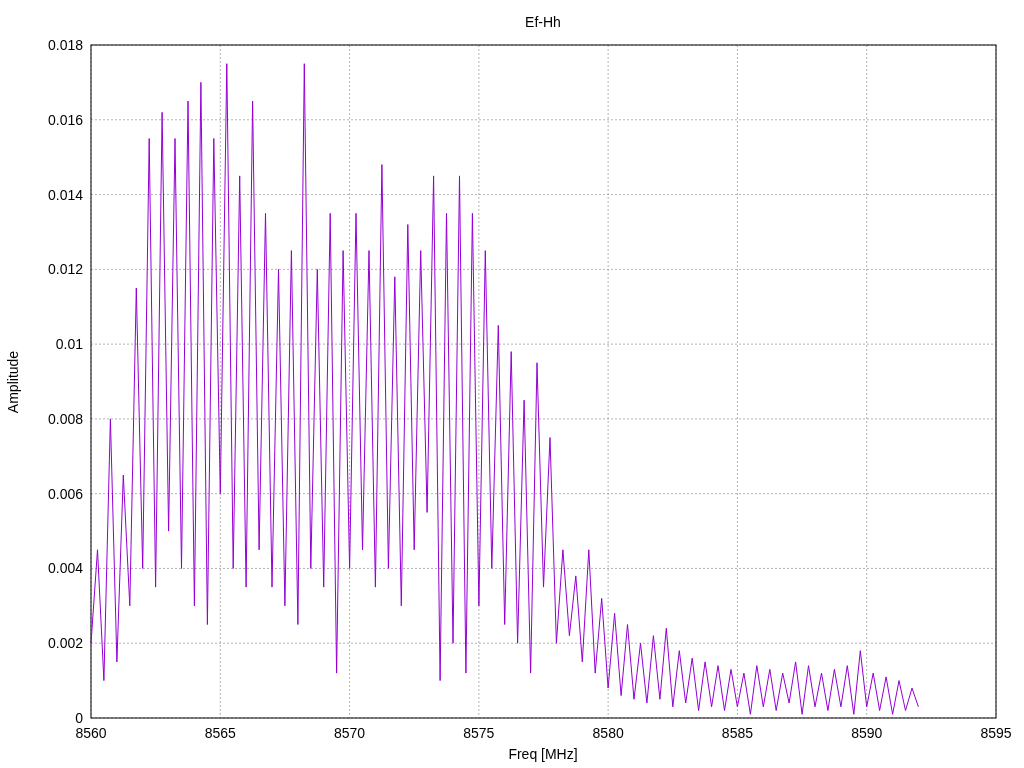 The height and width of the screenshot is (768, 1024). Describe the element at coordinates (737, 733) in the screenshot. I see `tick-label: 8585` at that location.